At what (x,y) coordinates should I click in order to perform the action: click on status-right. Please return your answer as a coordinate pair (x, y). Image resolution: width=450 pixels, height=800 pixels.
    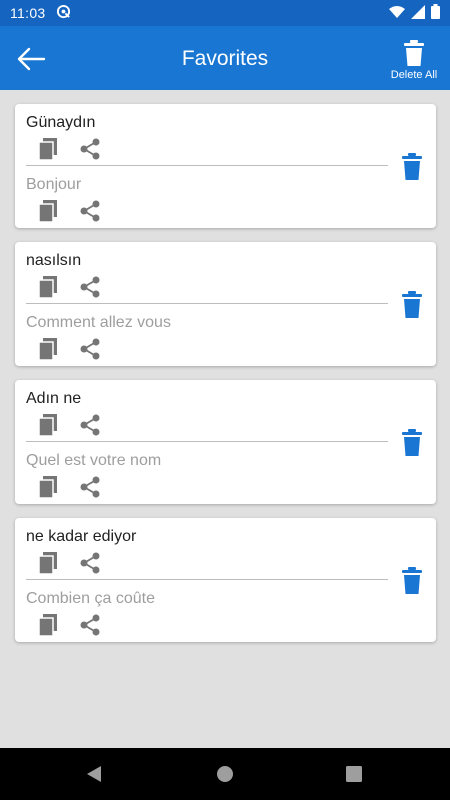
    Looking at the image, I should click on (414, 13).